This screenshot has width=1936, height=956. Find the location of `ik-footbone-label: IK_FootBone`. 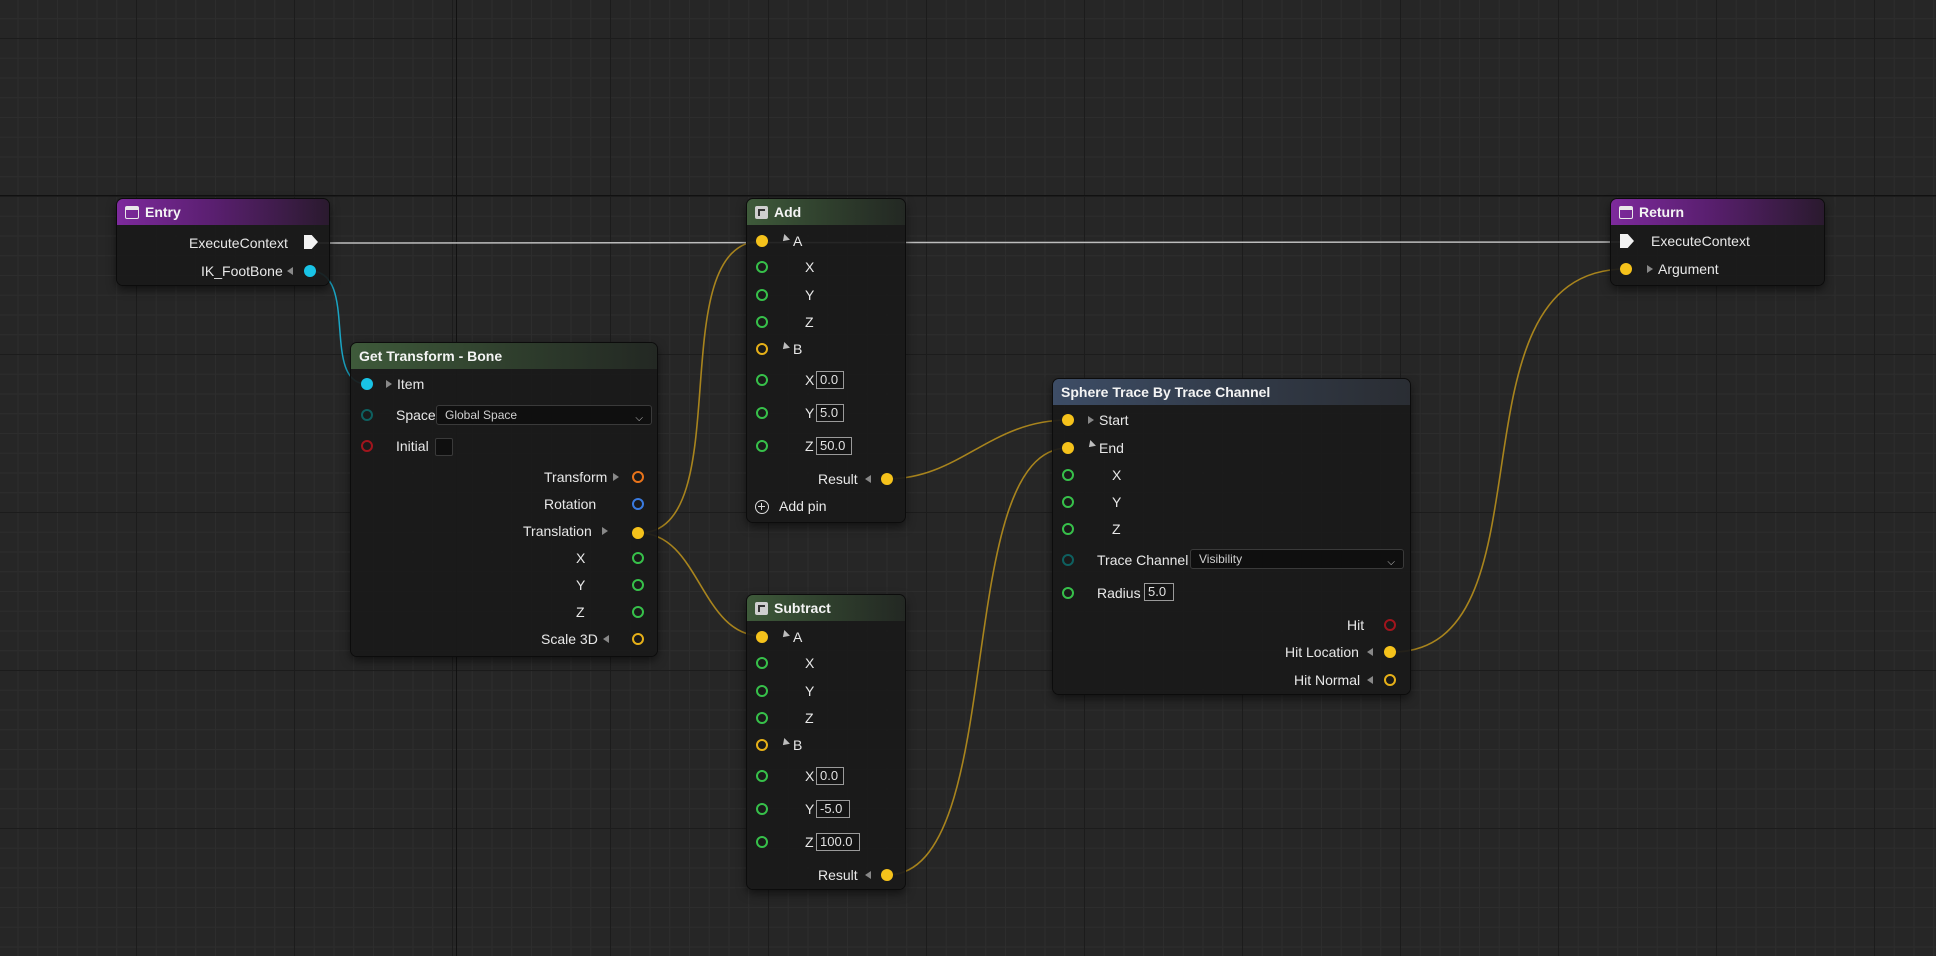

ik-footbone-label: IK_FootBone is located at coordinates (242, 271).